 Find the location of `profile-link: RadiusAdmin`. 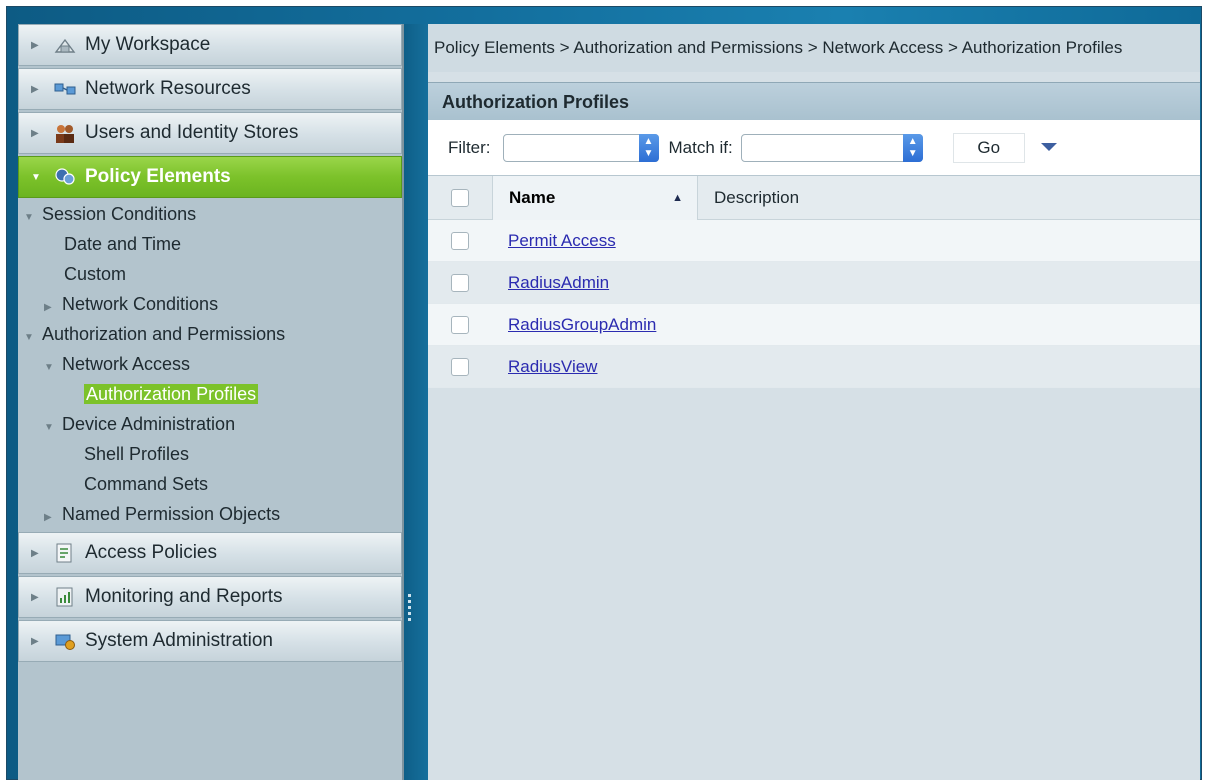

profile-link: RadiusAdmin is located at coordinates (558, 282).